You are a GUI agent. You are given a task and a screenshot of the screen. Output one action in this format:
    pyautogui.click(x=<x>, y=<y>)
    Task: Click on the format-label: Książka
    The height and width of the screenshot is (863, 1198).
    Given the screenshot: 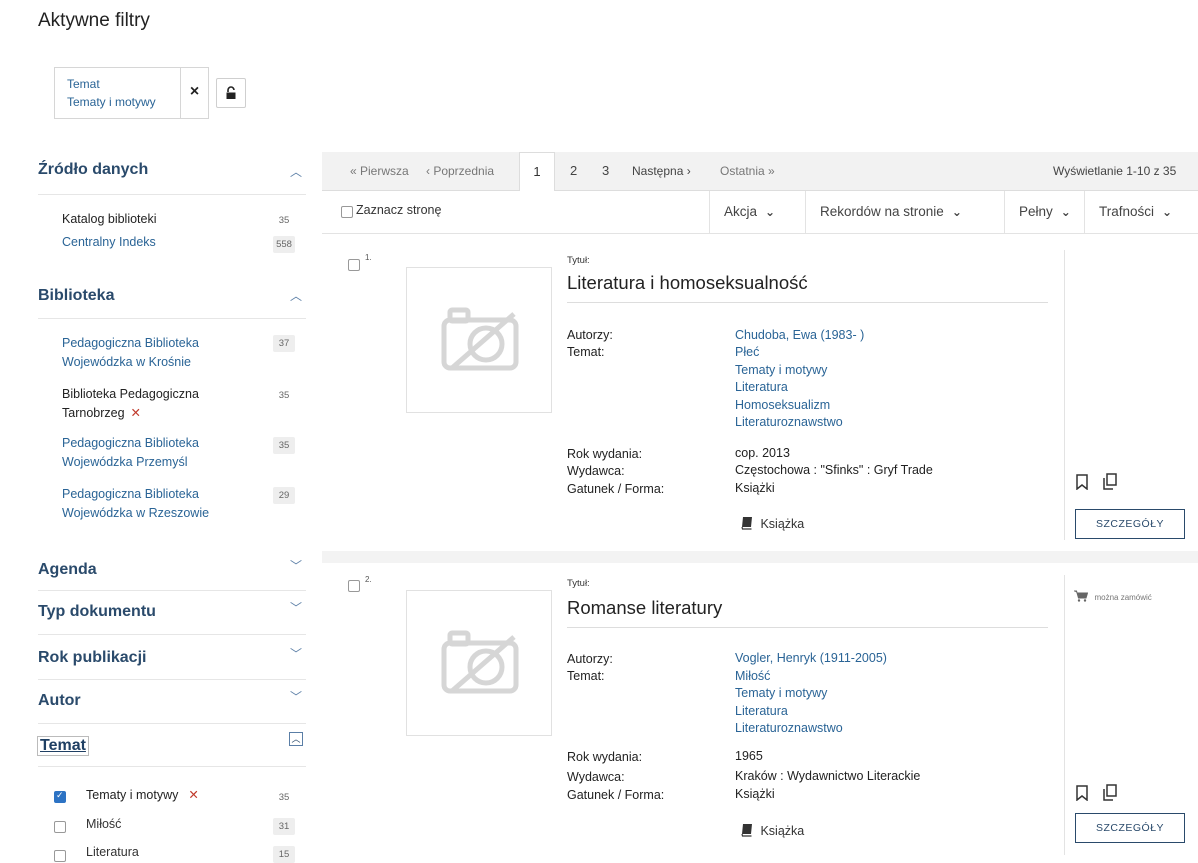 What is the action you would take?
    pyautogui.click(x=782, y=831)
    